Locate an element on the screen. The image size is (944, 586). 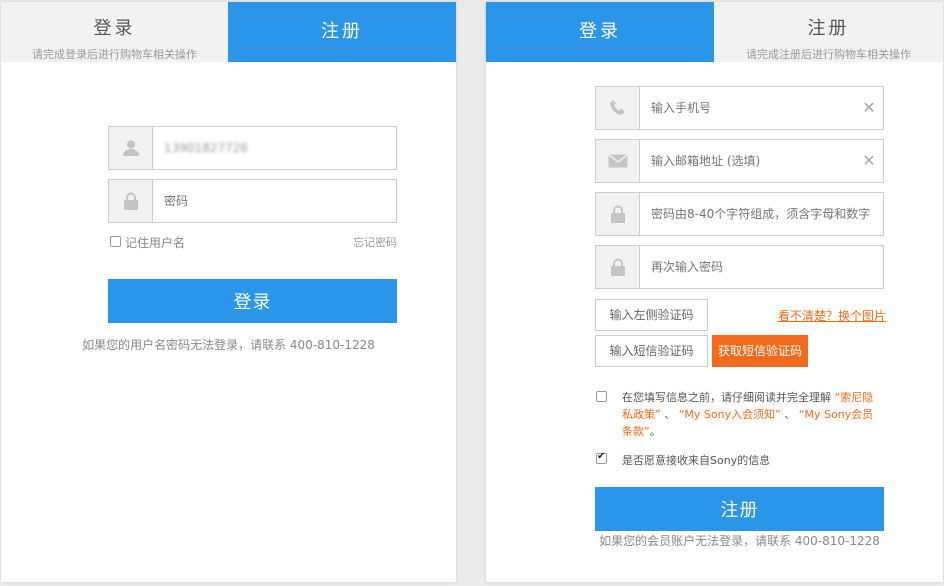
login-button: 登录 is located at coordinates (252, 301).